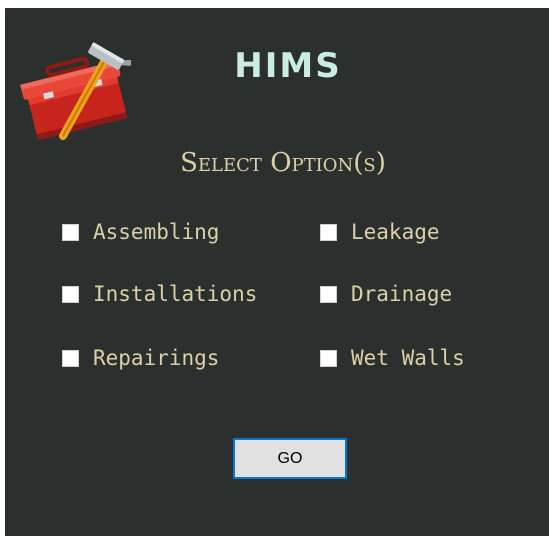 The image size is (549, 536). Describe the element at coordinates (290, 458) in the screenshot. I see `go-button: GO` at that location.